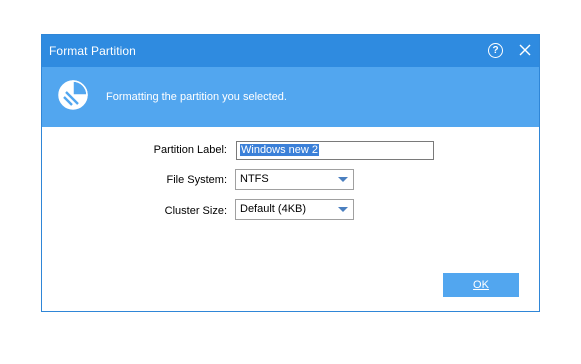 Image resolution: width=581 pixels, height=364 pixels. Describe the element at coordinates (280, 150) in the screenshot. I see `partition-label-value: Windows new 2` at that location.